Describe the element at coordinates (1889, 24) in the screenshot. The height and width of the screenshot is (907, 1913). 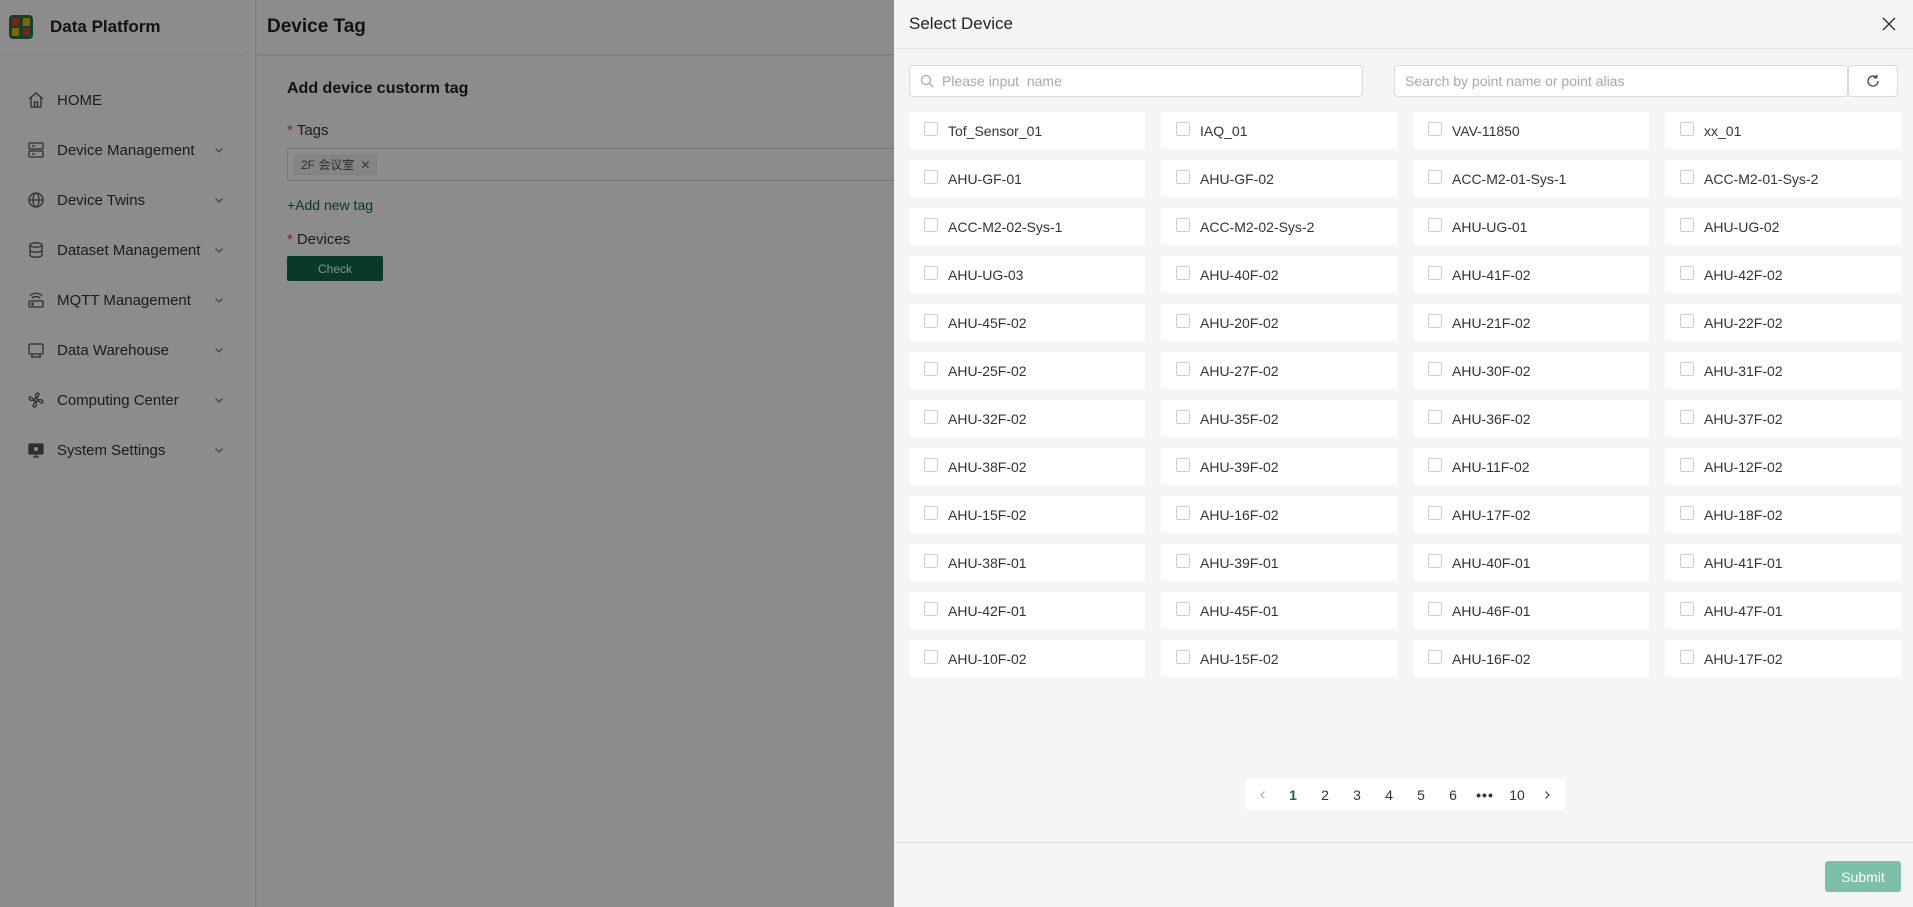
I see `close-button` at that location.